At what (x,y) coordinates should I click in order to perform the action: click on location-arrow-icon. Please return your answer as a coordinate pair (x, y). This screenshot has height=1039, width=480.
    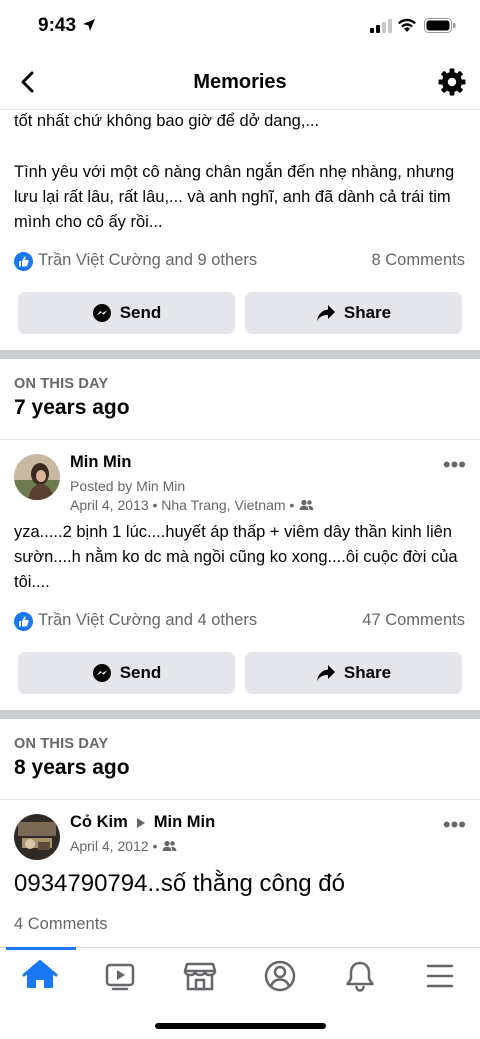
    Looking at the image, I should click on (89, 25).